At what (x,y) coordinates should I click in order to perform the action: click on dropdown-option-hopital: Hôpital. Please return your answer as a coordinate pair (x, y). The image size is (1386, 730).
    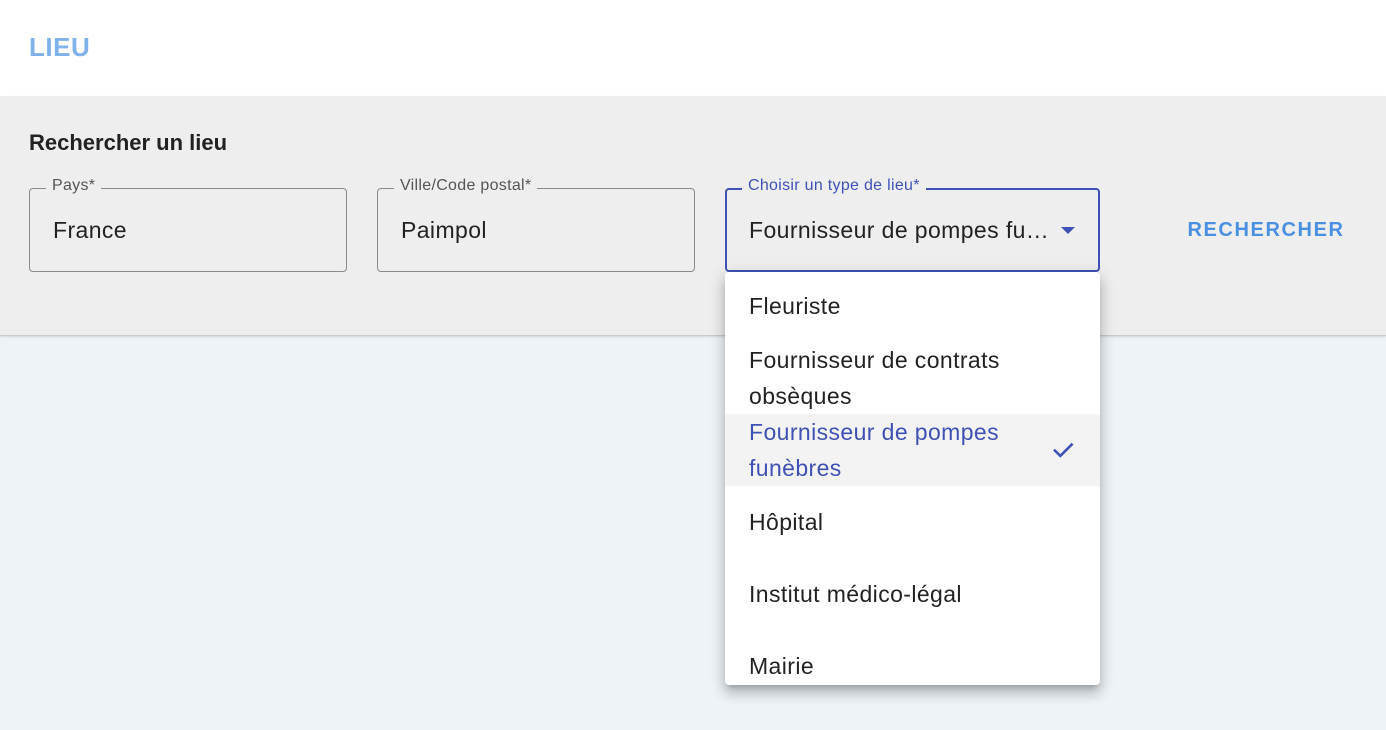
    Looking at the image, I should click on (912, 522).